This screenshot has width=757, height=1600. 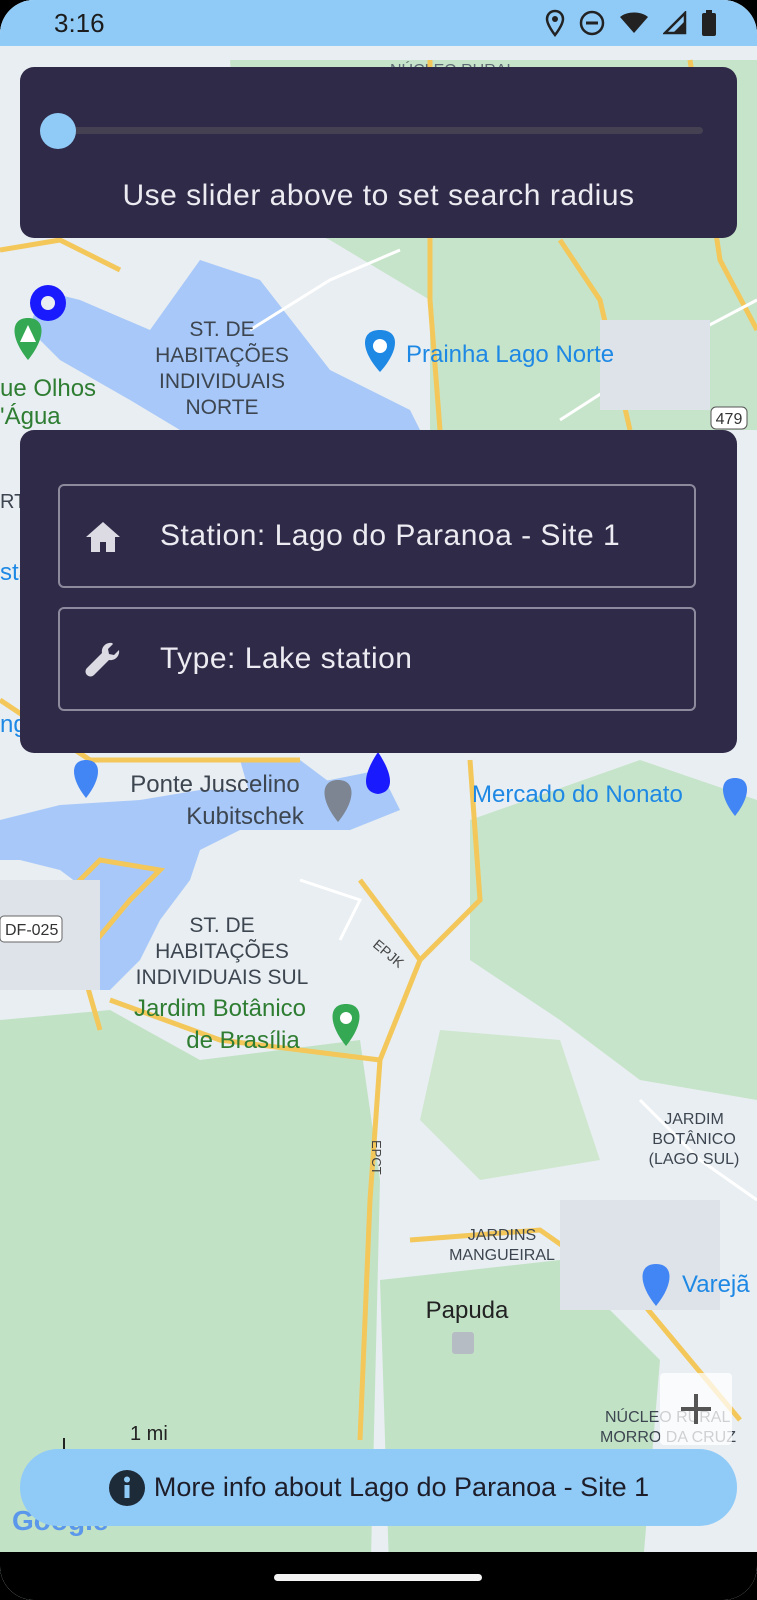 What do you see at coordinates (102, 659) in the screenshot?
I see `wrench-icon` at bounding box center [102, 659].